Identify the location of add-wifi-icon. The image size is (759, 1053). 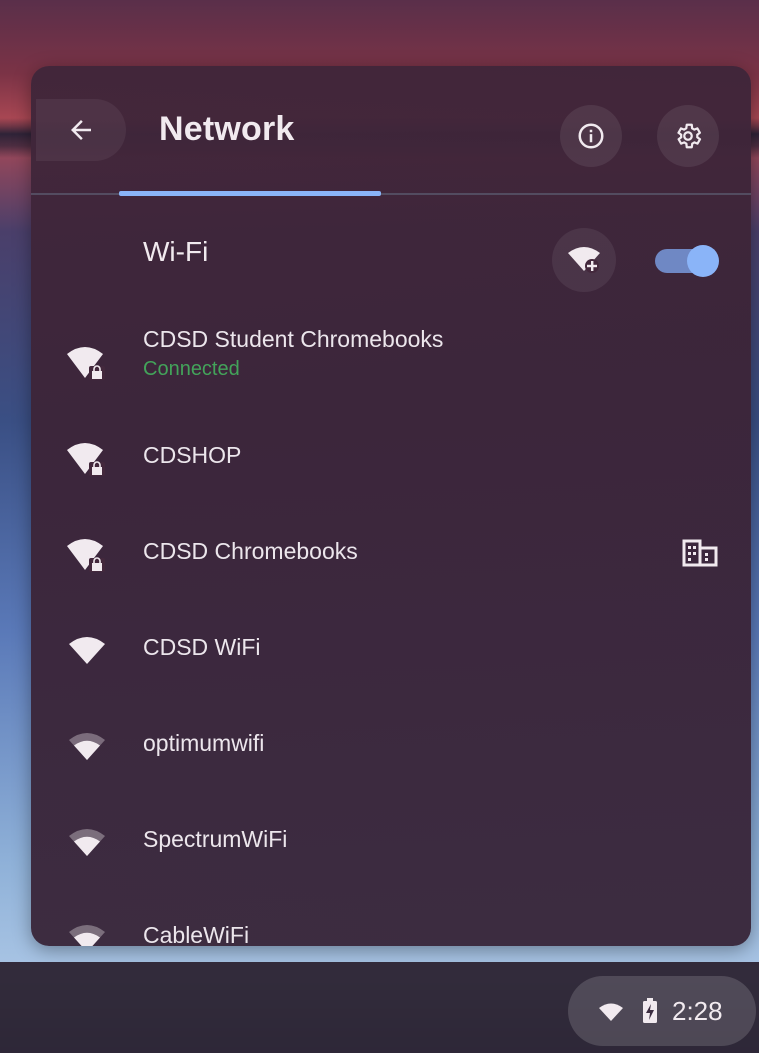
(584, 260).